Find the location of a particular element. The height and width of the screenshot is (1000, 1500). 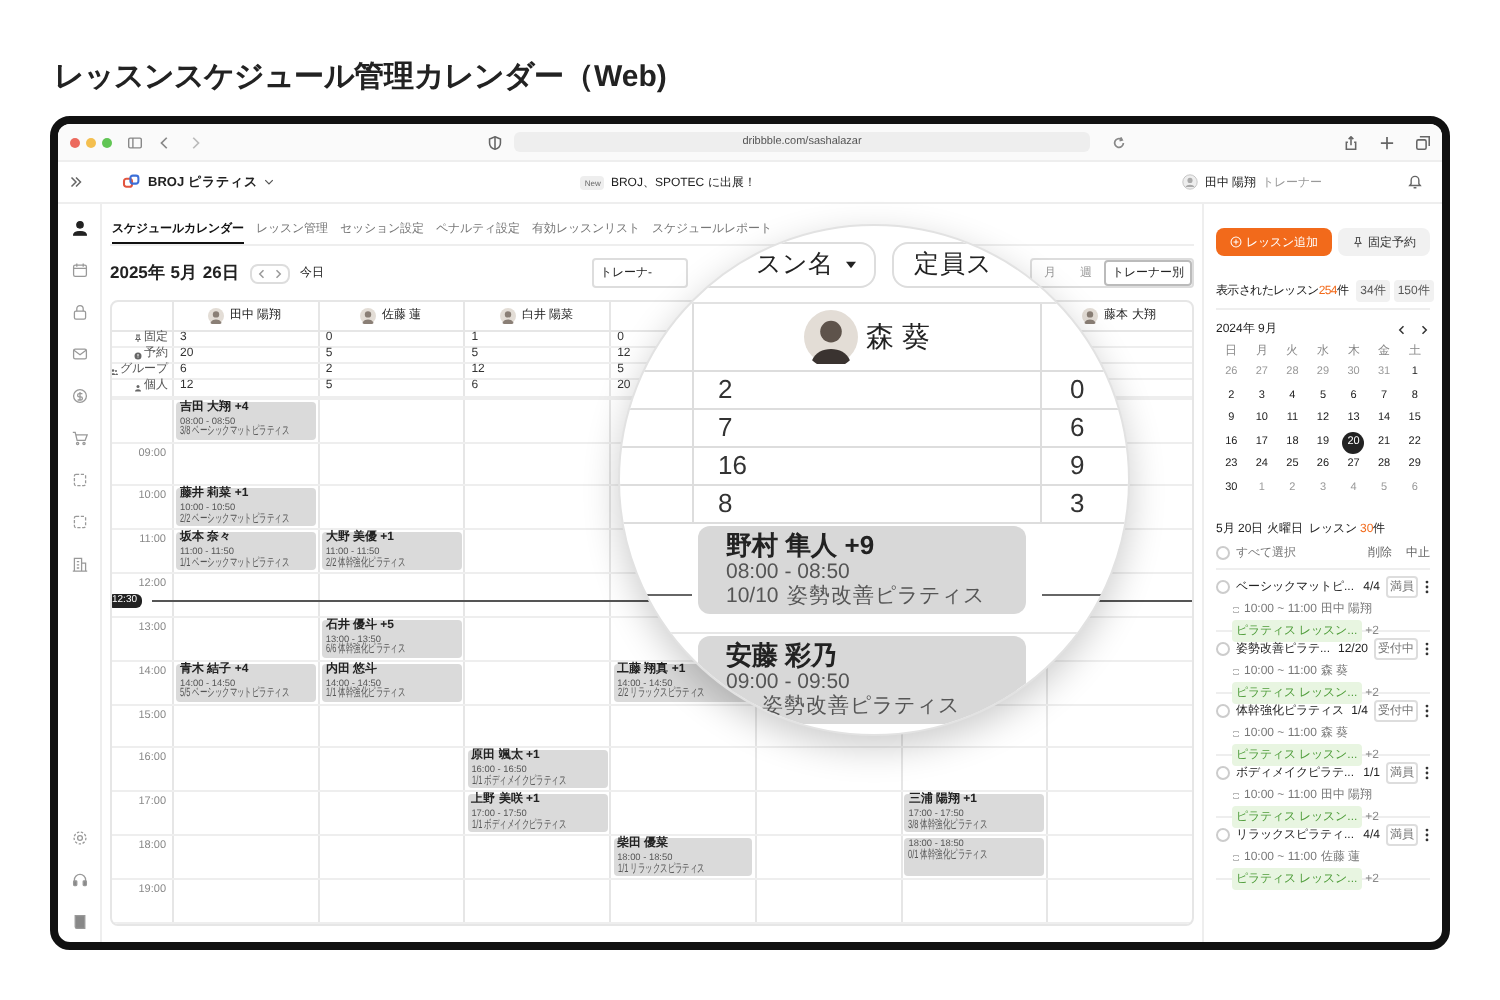

lock-icon is located at coordinates (79, 312).